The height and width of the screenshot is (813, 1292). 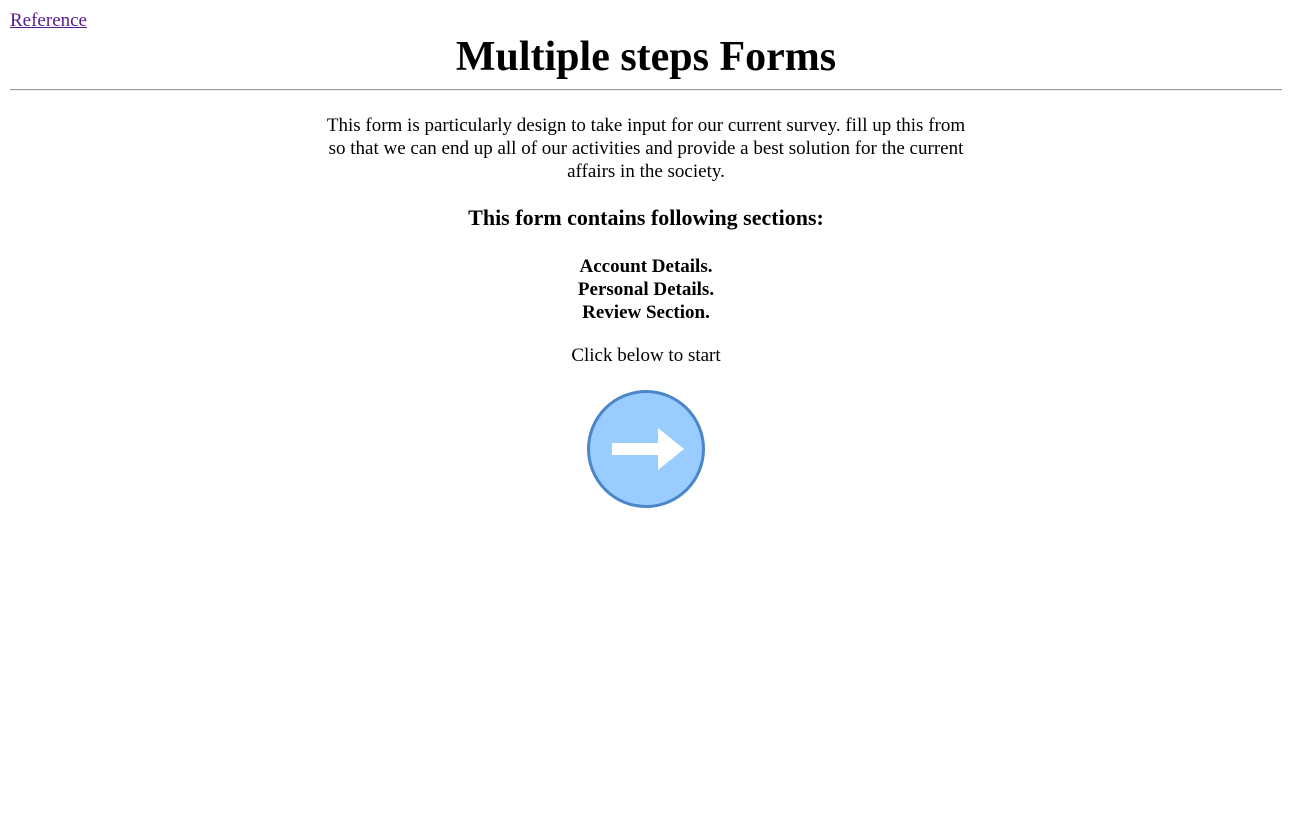 I want to click on start-button, so click(x=646, y=449).